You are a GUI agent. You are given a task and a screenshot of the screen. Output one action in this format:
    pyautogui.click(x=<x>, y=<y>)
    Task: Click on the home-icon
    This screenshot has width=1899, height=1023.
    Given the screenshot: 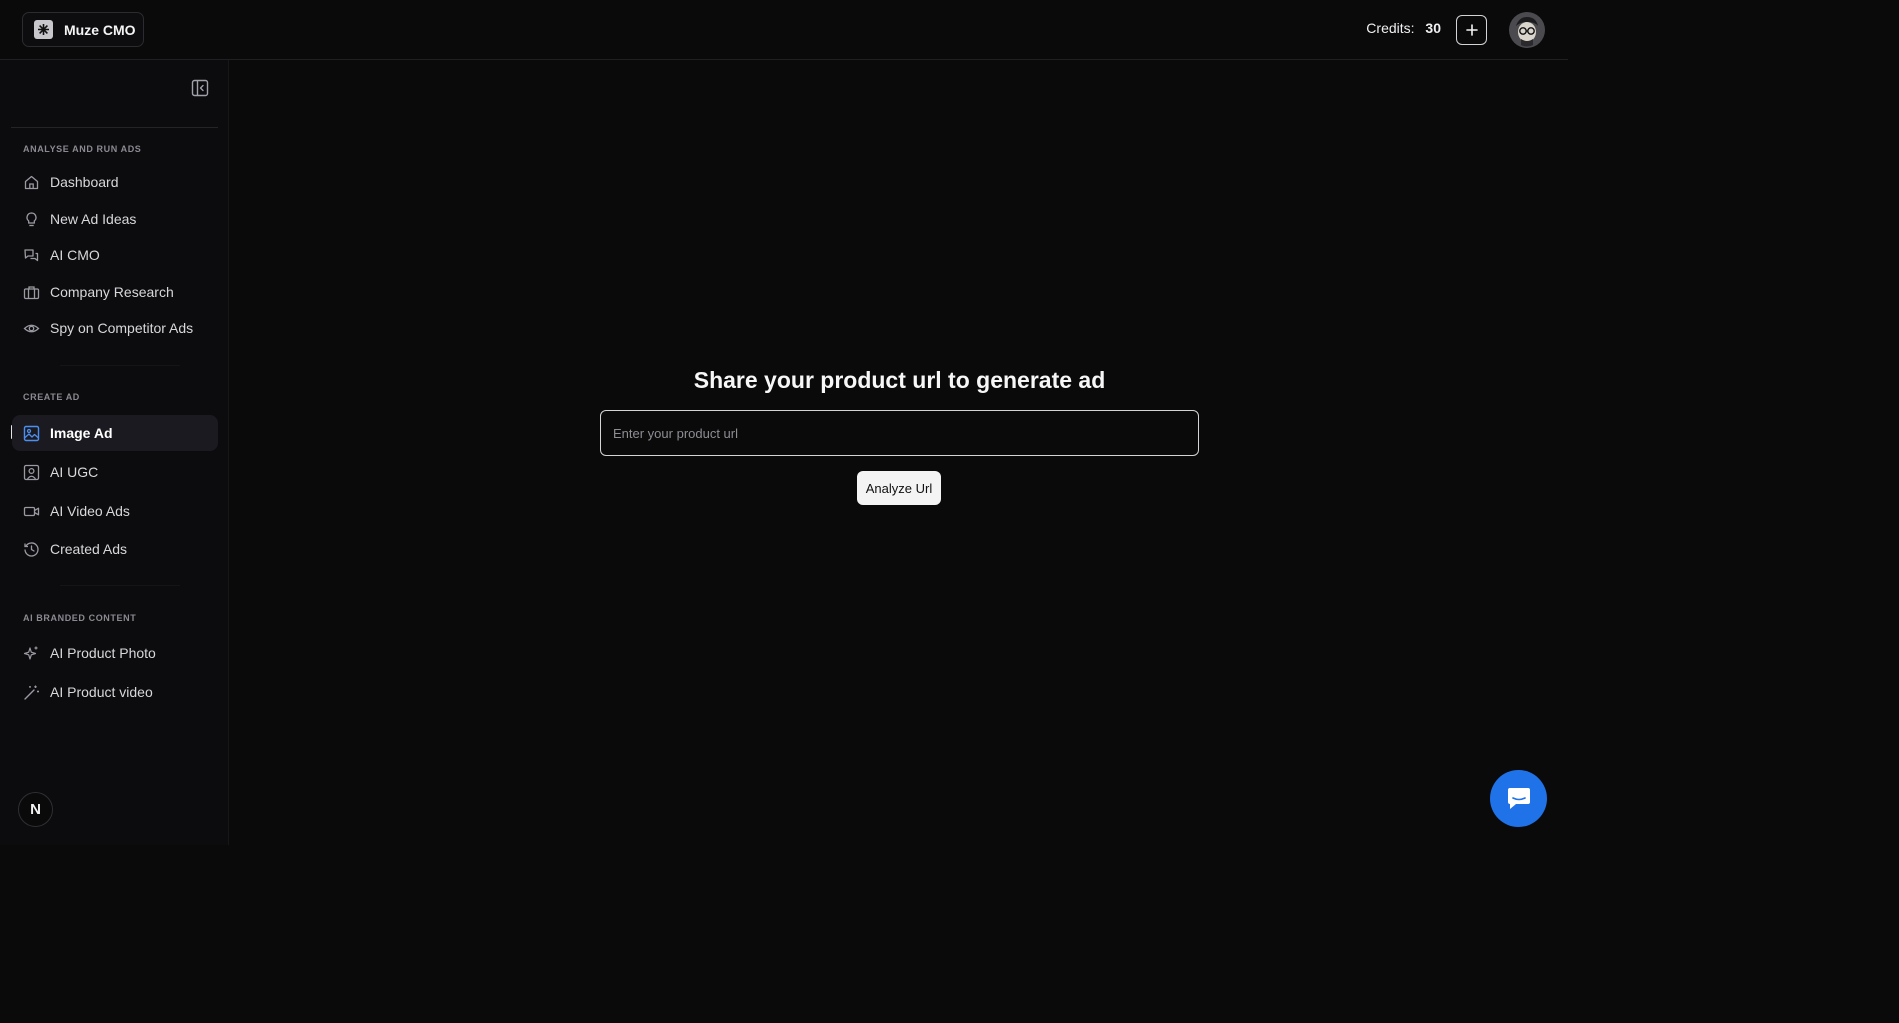 What is the action you would take?
    pyautogui.click(x=31, y=182)
    